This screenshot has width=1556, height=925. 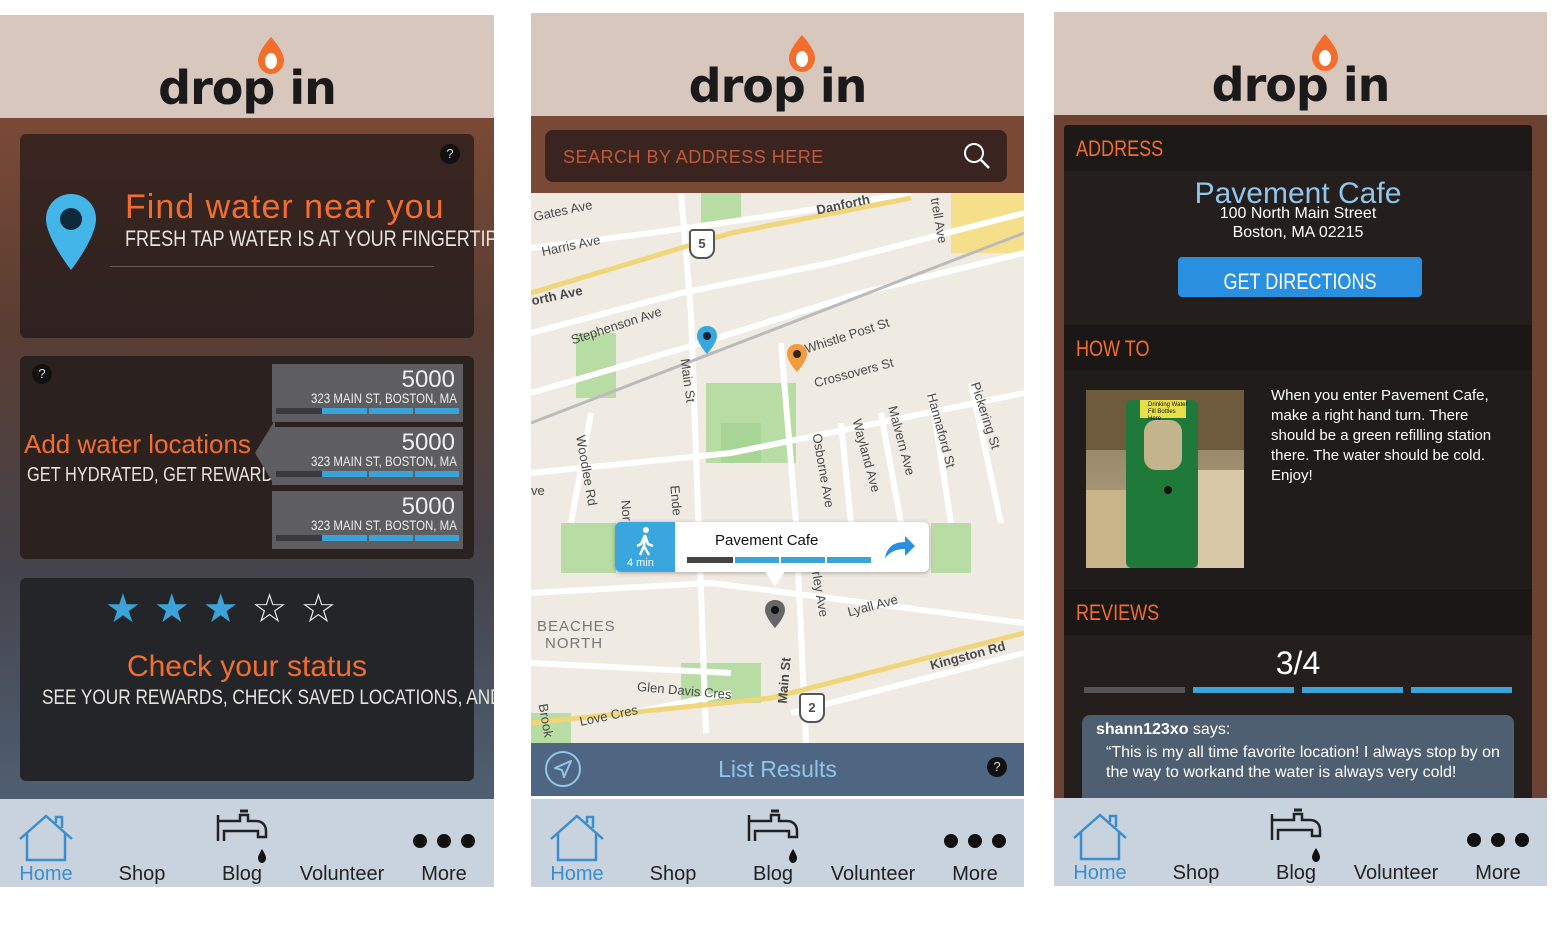 I want to click on get-directions-button: GET DIRECTIONS, so click(x=1300, y=277).